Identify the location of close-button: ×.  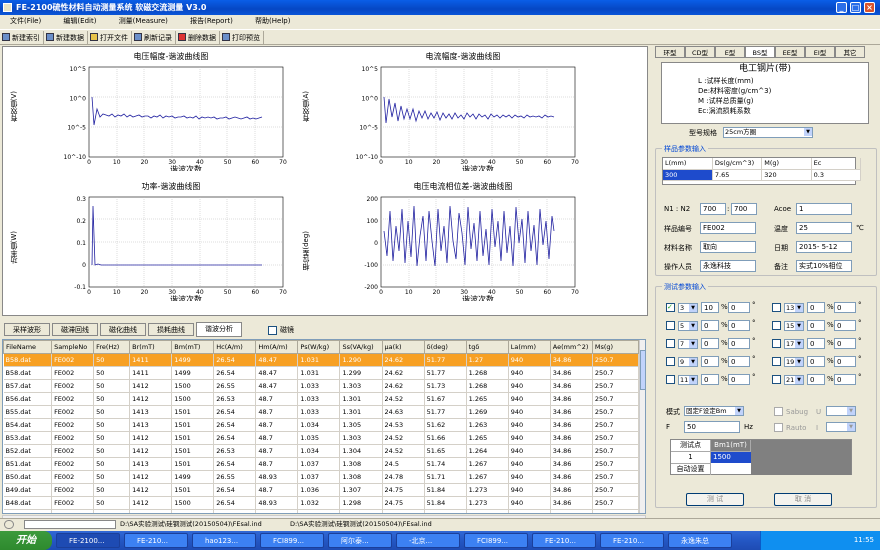
(869, 7).